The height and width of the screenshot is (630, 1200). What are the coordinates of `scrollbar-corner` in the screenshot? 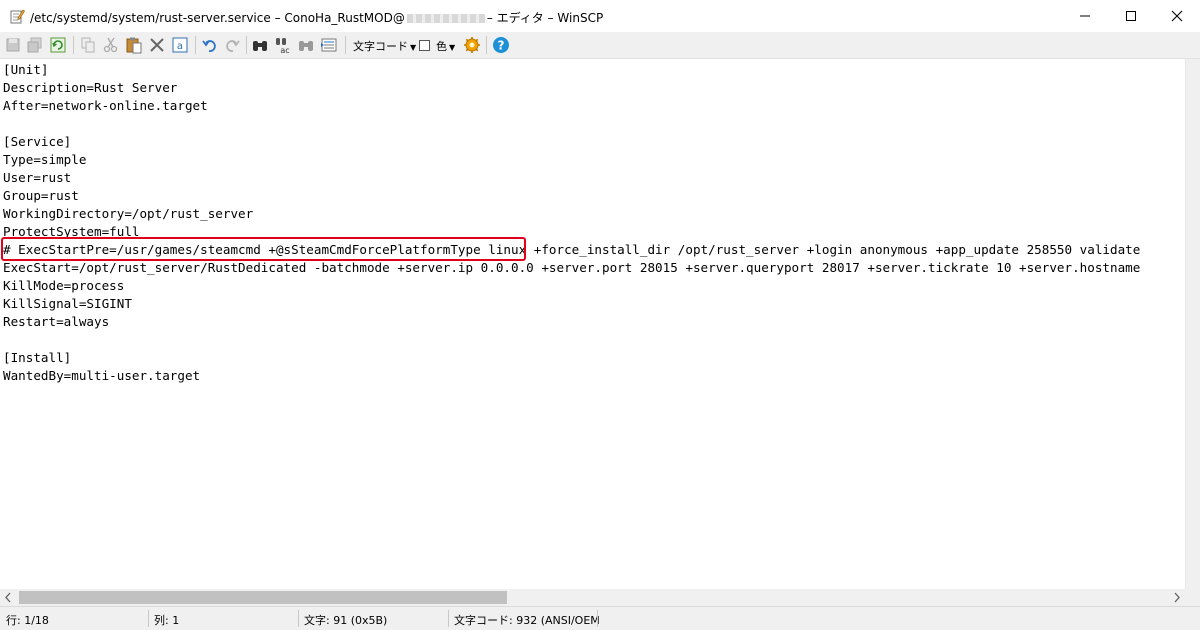 It's located at (1192, 597).